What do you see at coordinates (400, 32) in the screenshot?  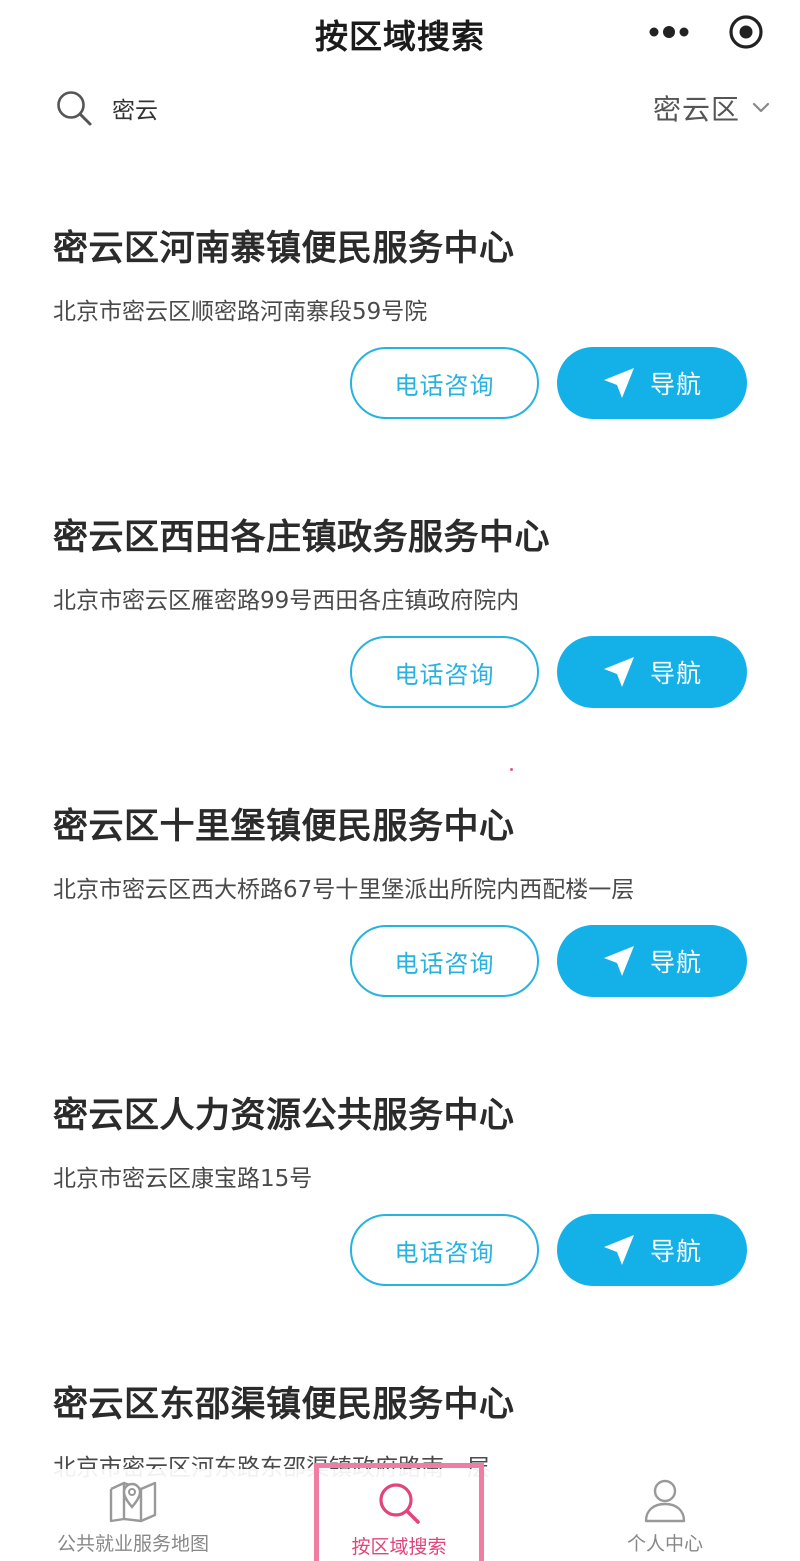 I see `navigation-bar: 按区域搜索` at bounding box center [400, 32].